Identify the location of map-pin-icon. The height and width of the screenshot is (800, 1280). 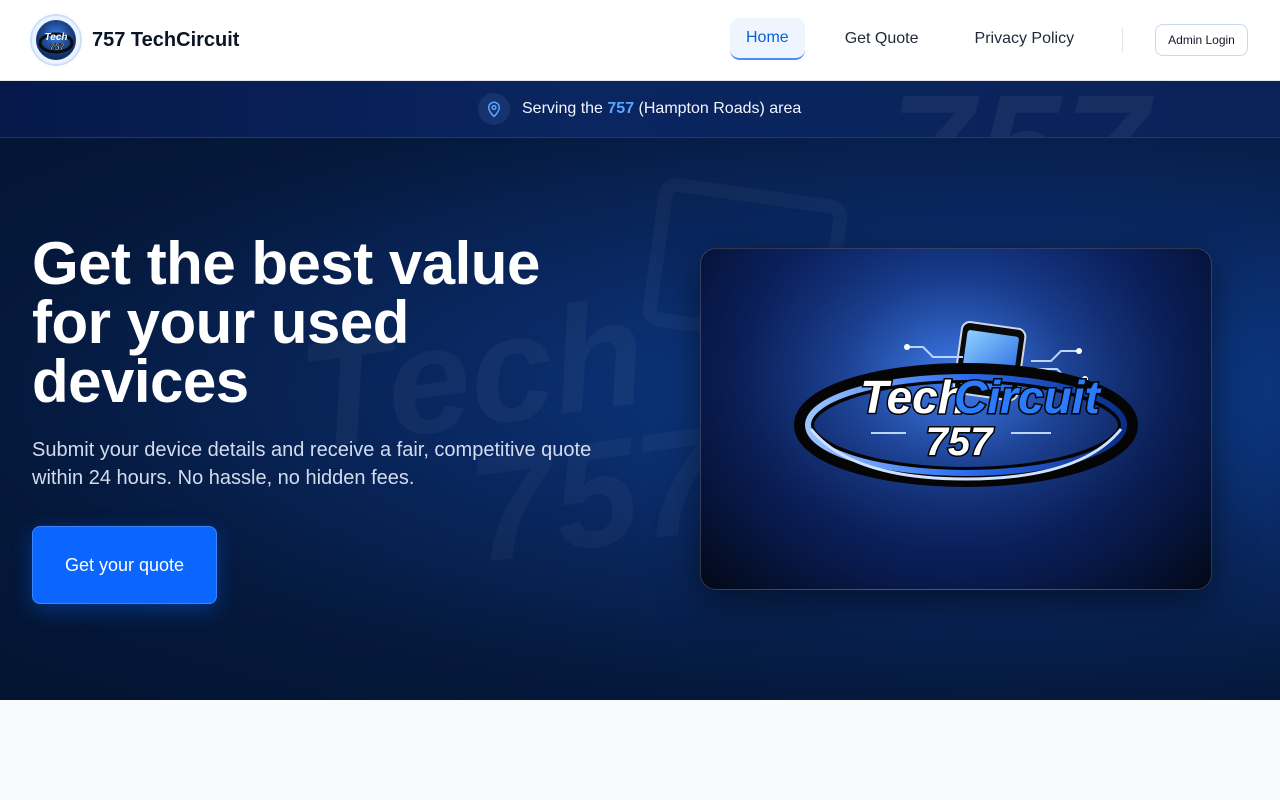
(494, 109).